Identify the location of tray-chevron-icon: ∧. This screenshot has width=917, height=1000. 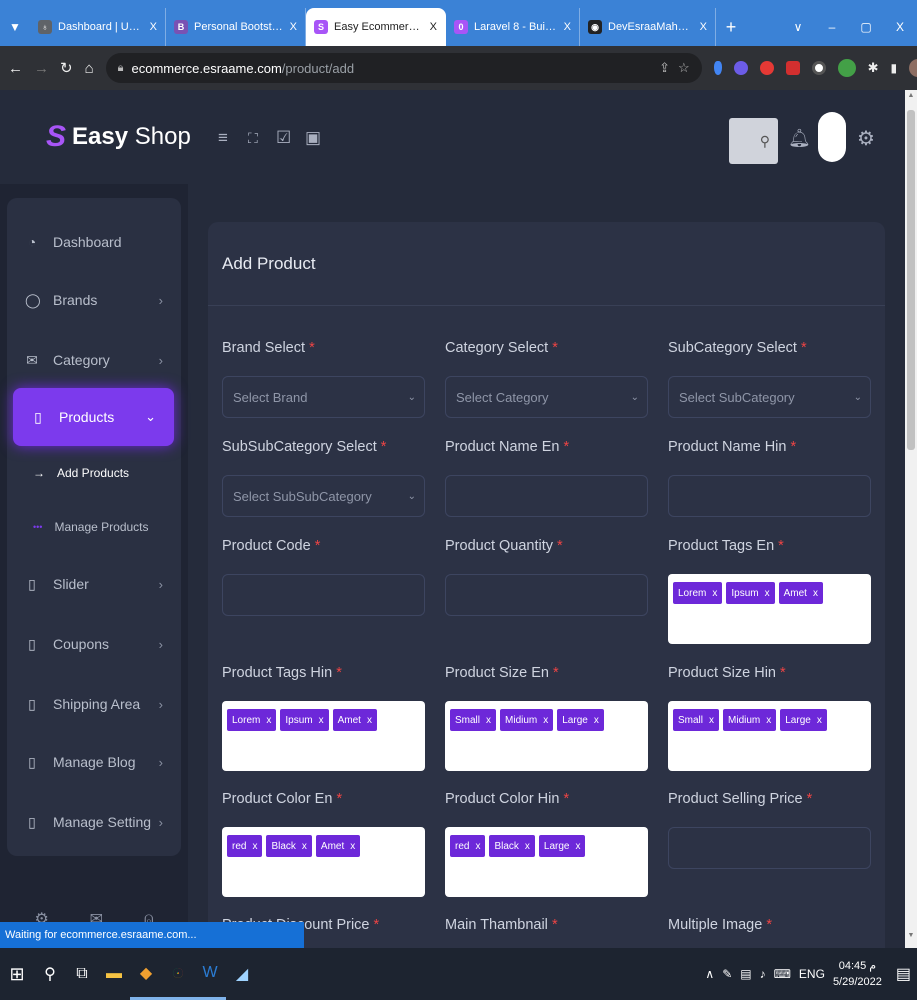
(709, 974).